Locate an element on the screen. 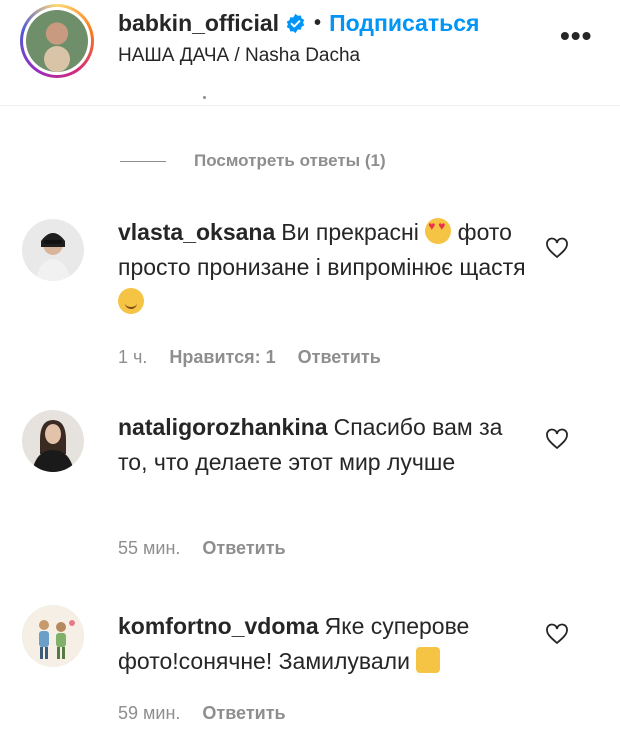 Image resolution: width=620 pixels, height=738 pixels. comment-meta: 1 ч. Нравится: 1 Ответить is located at coordinates (249, 357).